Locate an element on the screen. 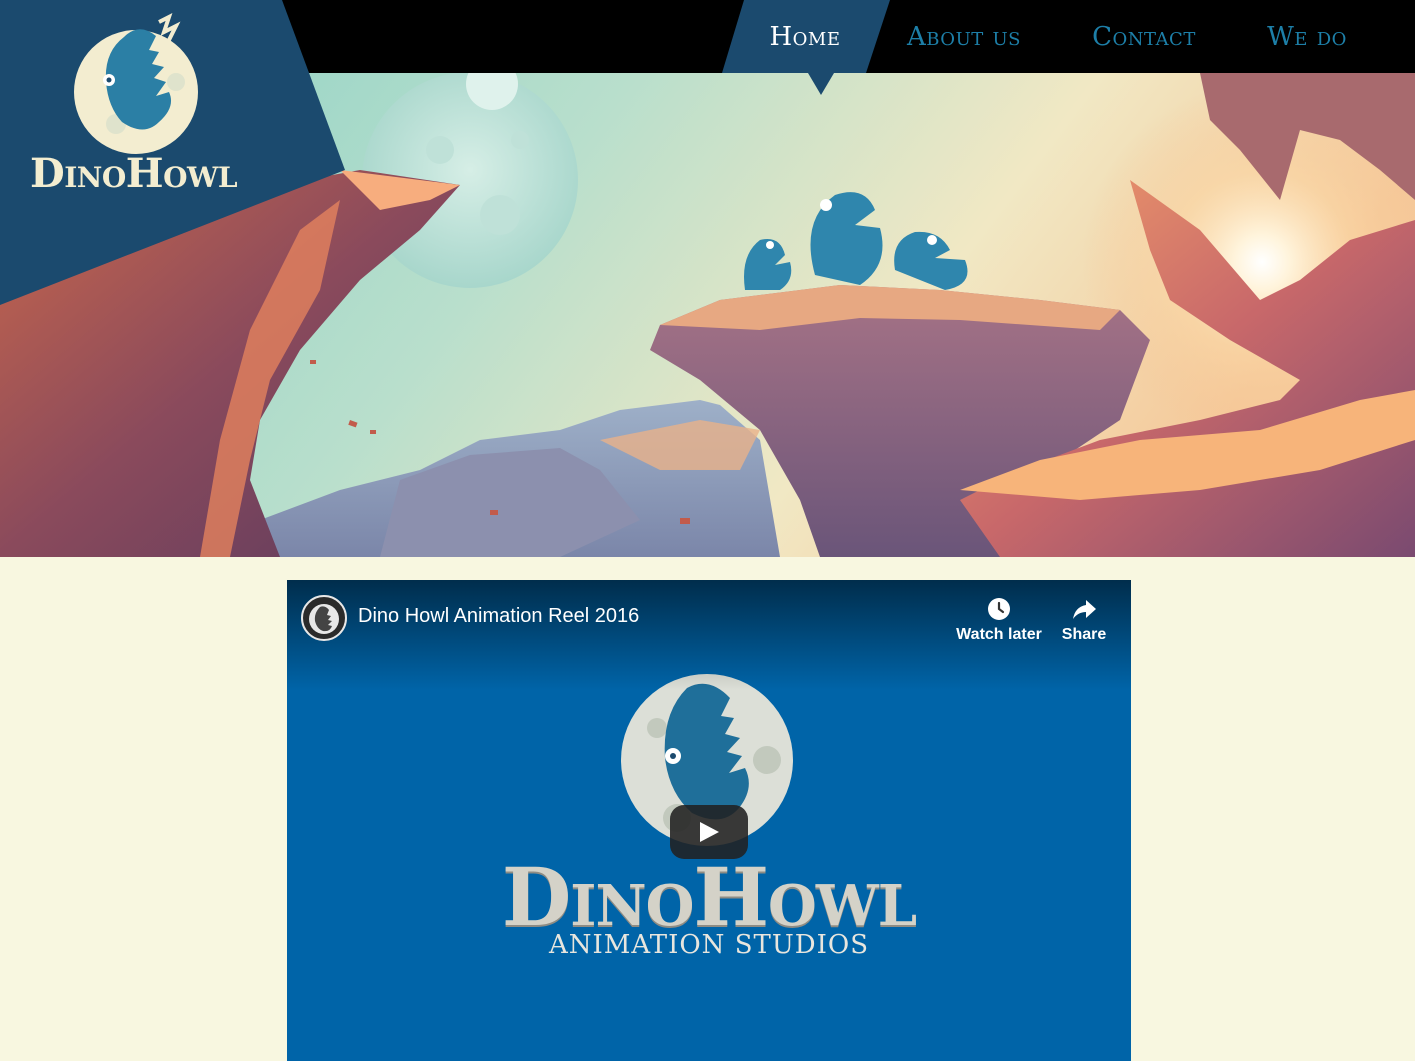 The image size is (1415, 1061). share-button: Share is located at coordinates (1084, 619).